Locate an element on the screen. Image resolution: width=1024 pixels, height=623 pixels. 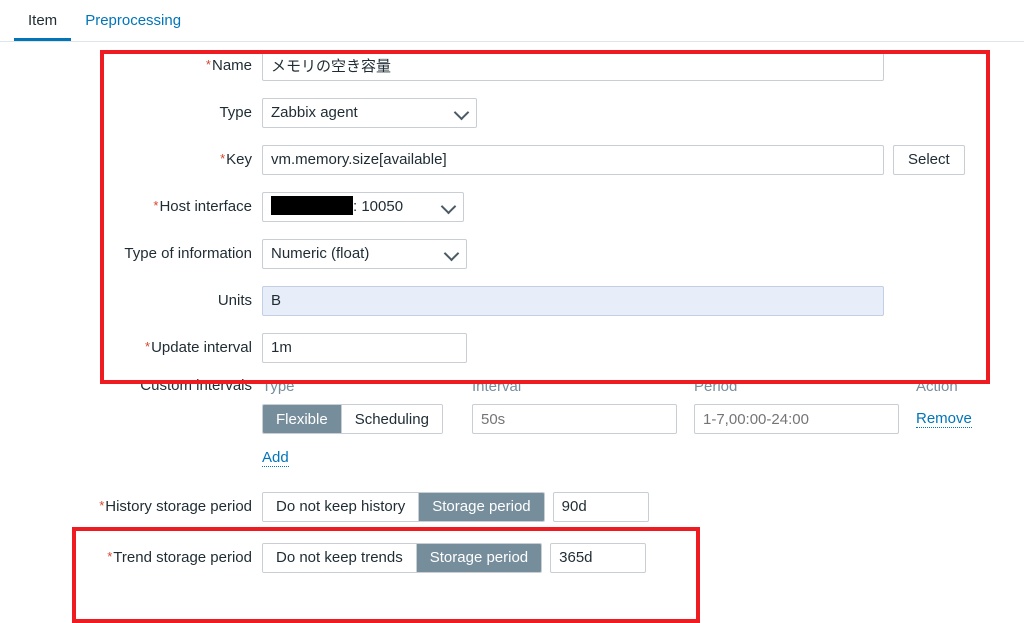
column-header-action: Action is located at coordinates (937, 386).